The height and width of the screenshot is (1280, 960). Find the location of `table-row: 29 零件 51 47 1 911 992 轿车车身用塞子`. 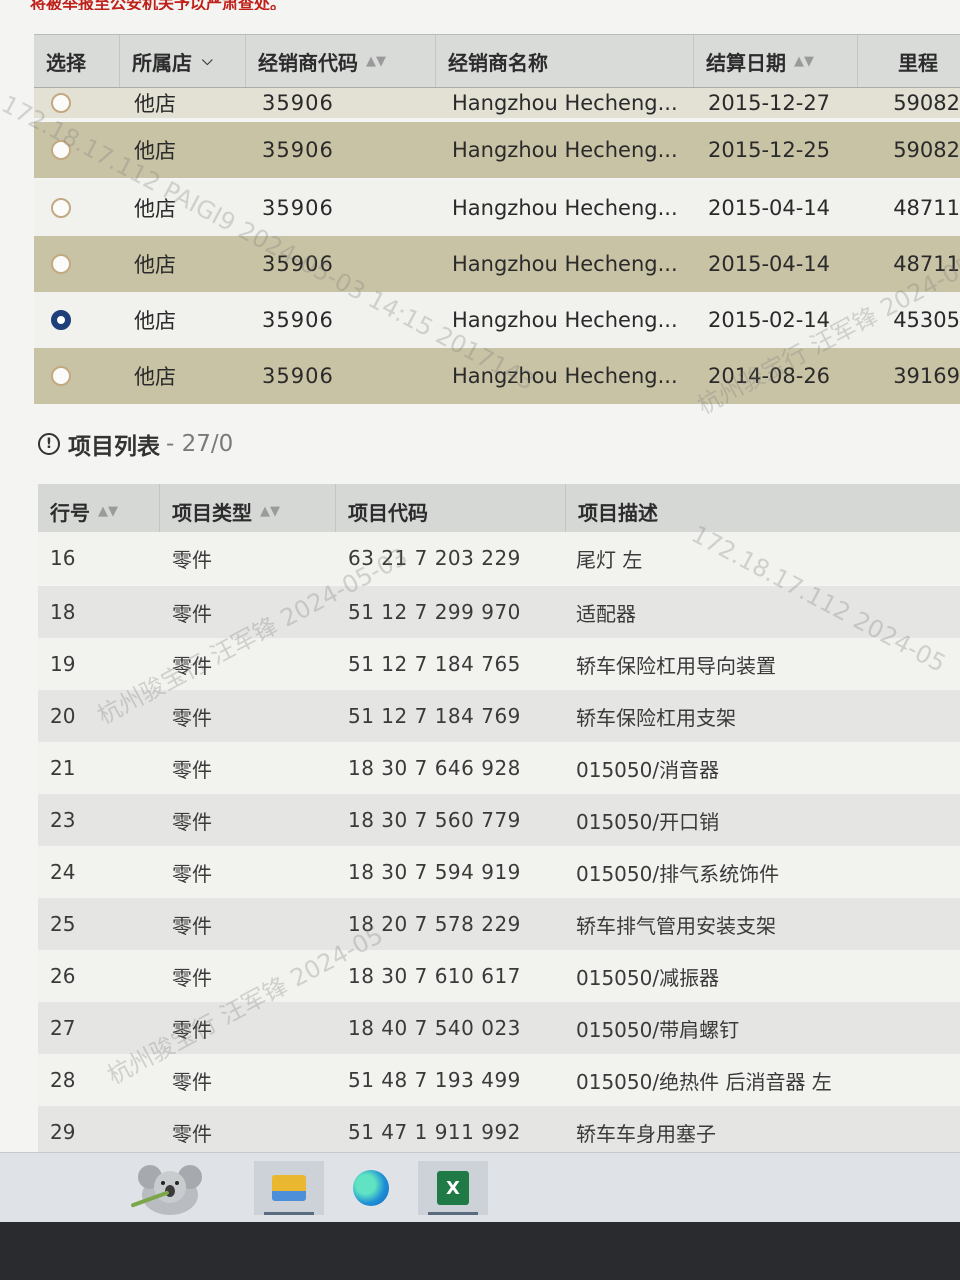

table-row: 29 零件 51 47 1 911 992 轿车车身用塞子 is located at coordinates (499, 1132).